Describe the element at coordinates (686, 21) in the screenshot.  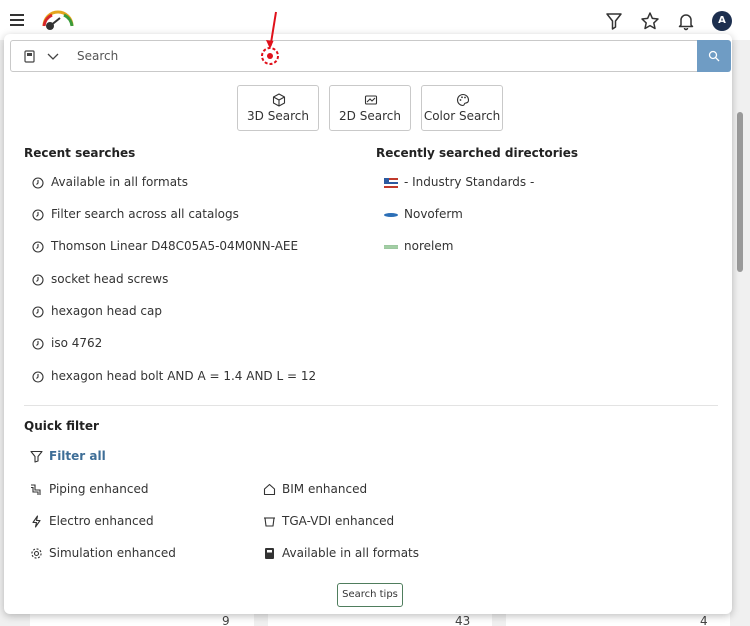
I see `bell-icon` at that location.